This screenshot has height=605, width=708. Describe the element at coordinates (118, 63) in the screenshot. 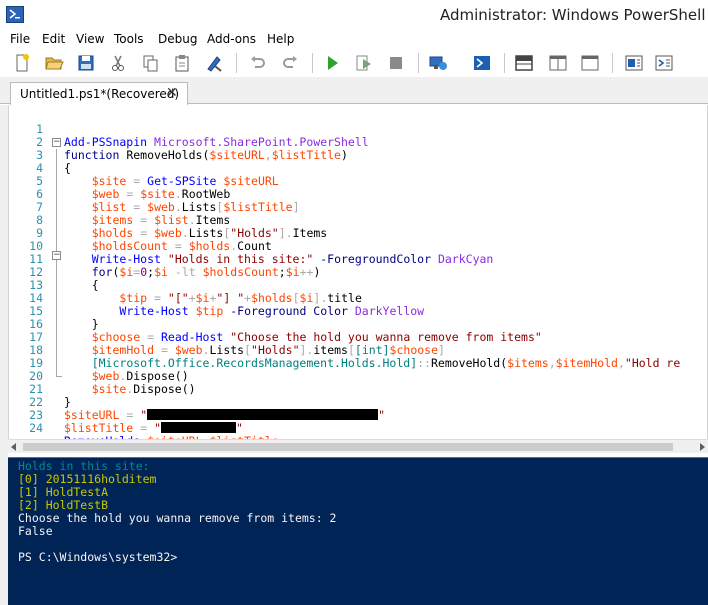

I see `cut-icon` at that location.